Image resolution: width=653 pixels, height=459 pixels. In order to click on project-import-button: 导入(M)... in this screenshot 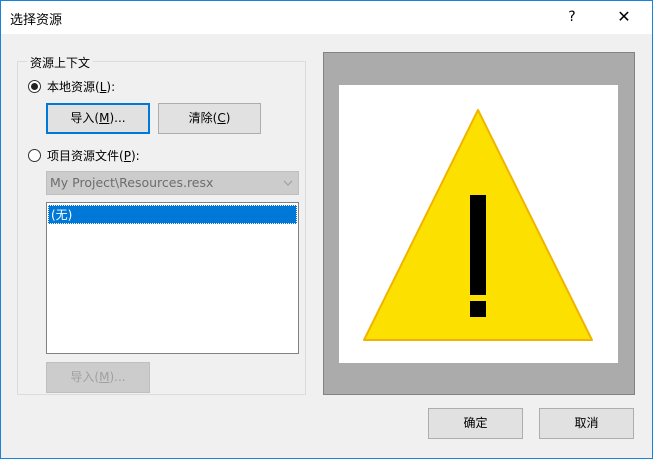, I will do `click(98, 377)`.